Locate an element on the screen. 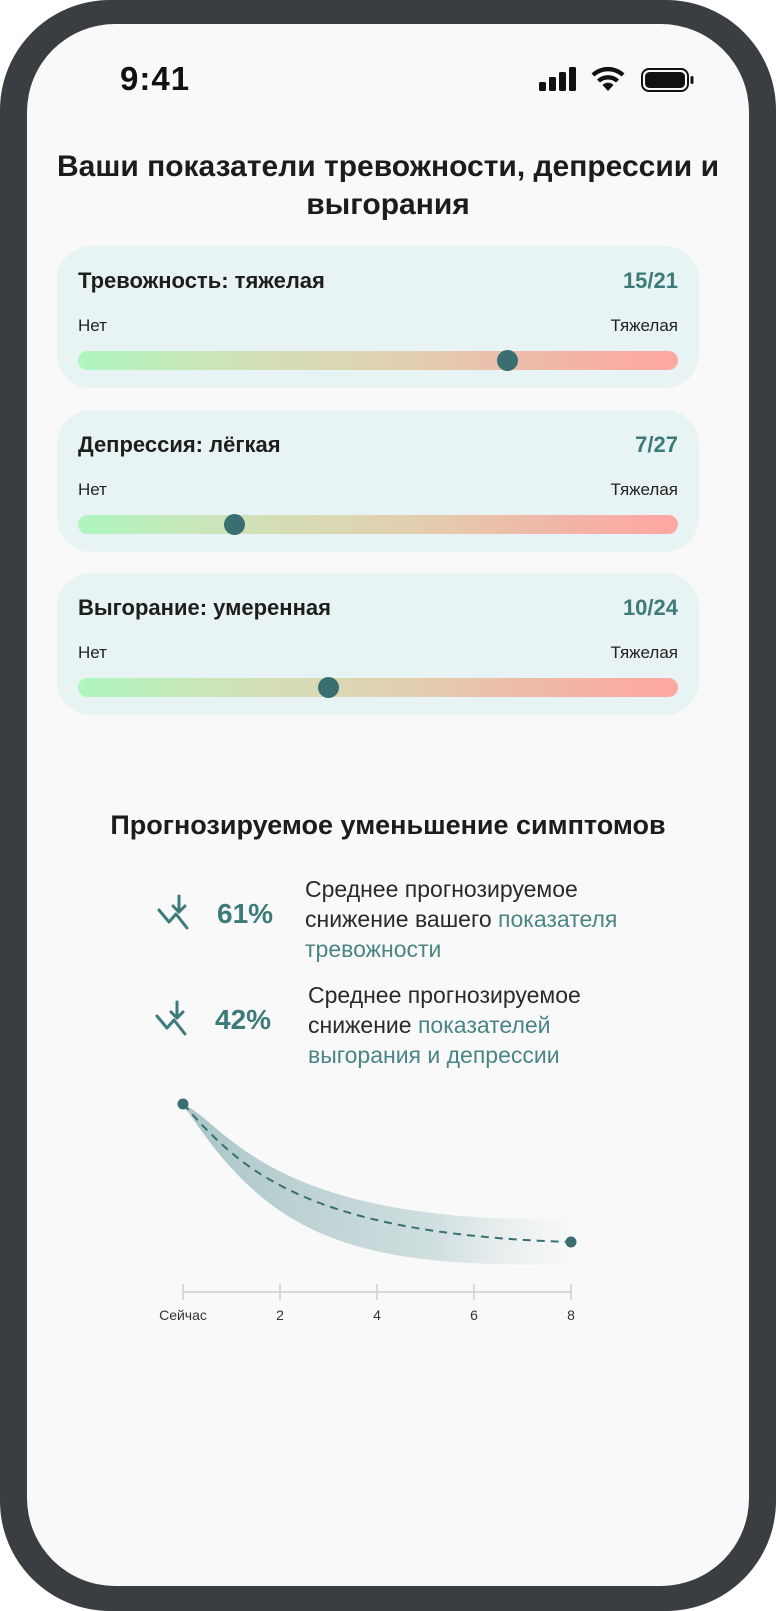 This screenshot has width=776, height=1611. forecast-percent: 61% is located at coordinates (245, 913).